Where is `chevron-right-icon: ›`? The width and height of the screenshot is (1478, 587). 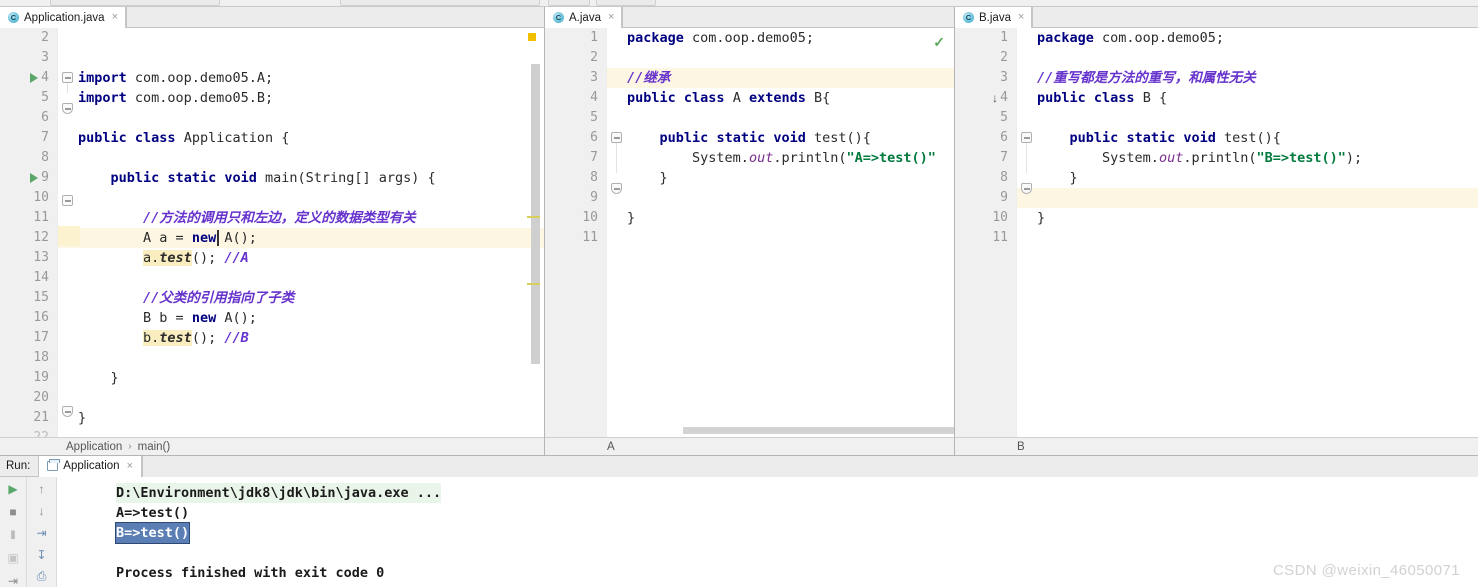 chevron-right-icon: › is located at coordinates (130, 446).